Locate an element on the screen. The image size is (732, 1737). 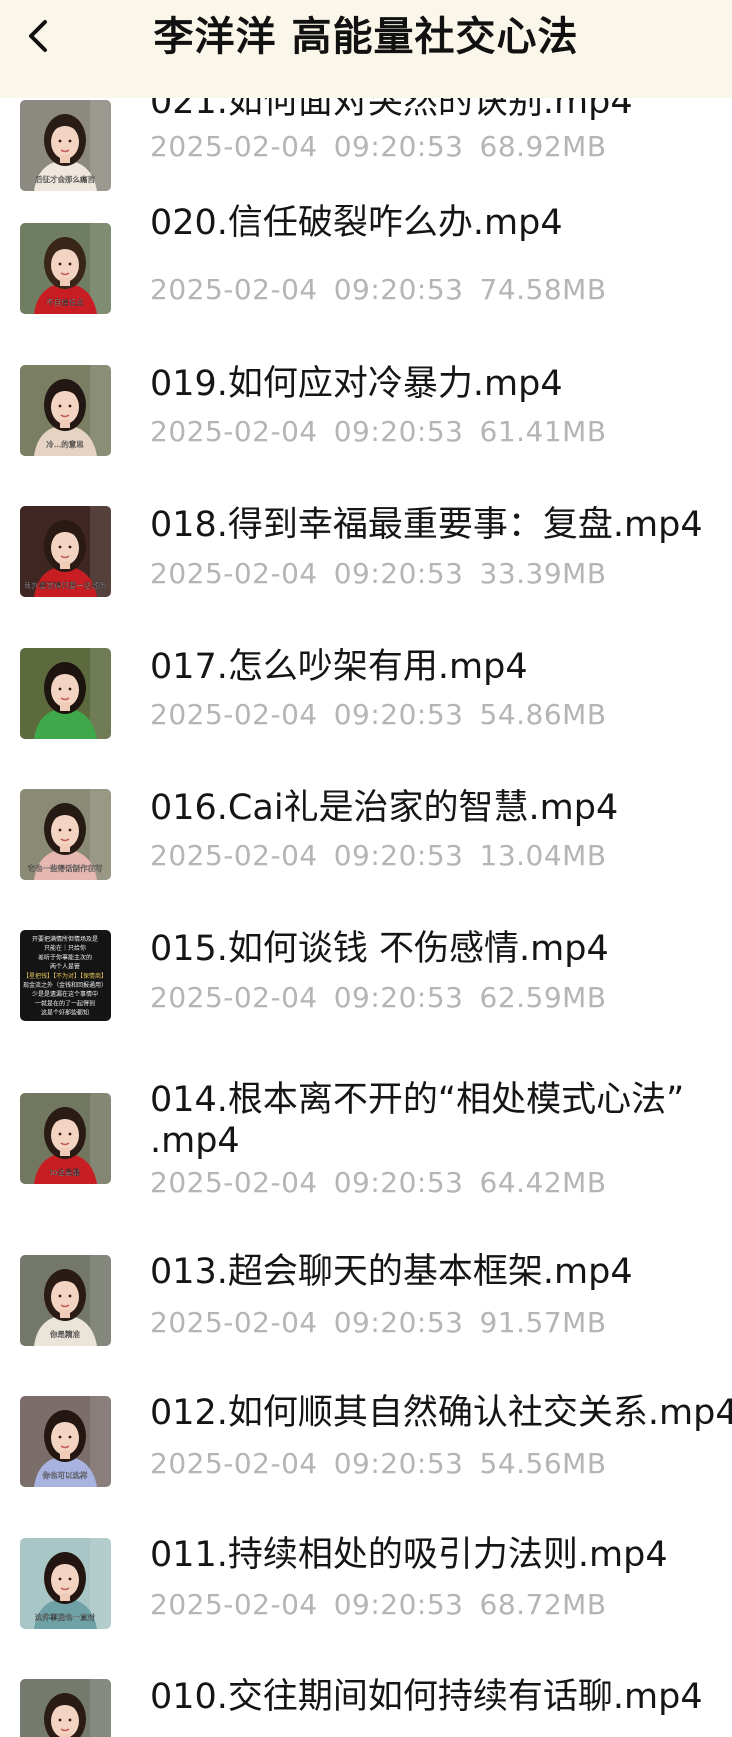
svg-text: 这件事我也一直对 is located at coordinates (65, 1617).